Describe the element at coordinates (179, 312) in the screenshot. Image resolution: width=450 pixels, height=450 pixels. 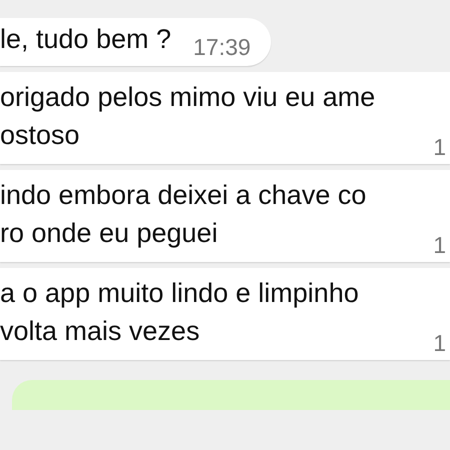
I see `message-text: a o app muito lindo e limpinho volta mais vezes` at that location.